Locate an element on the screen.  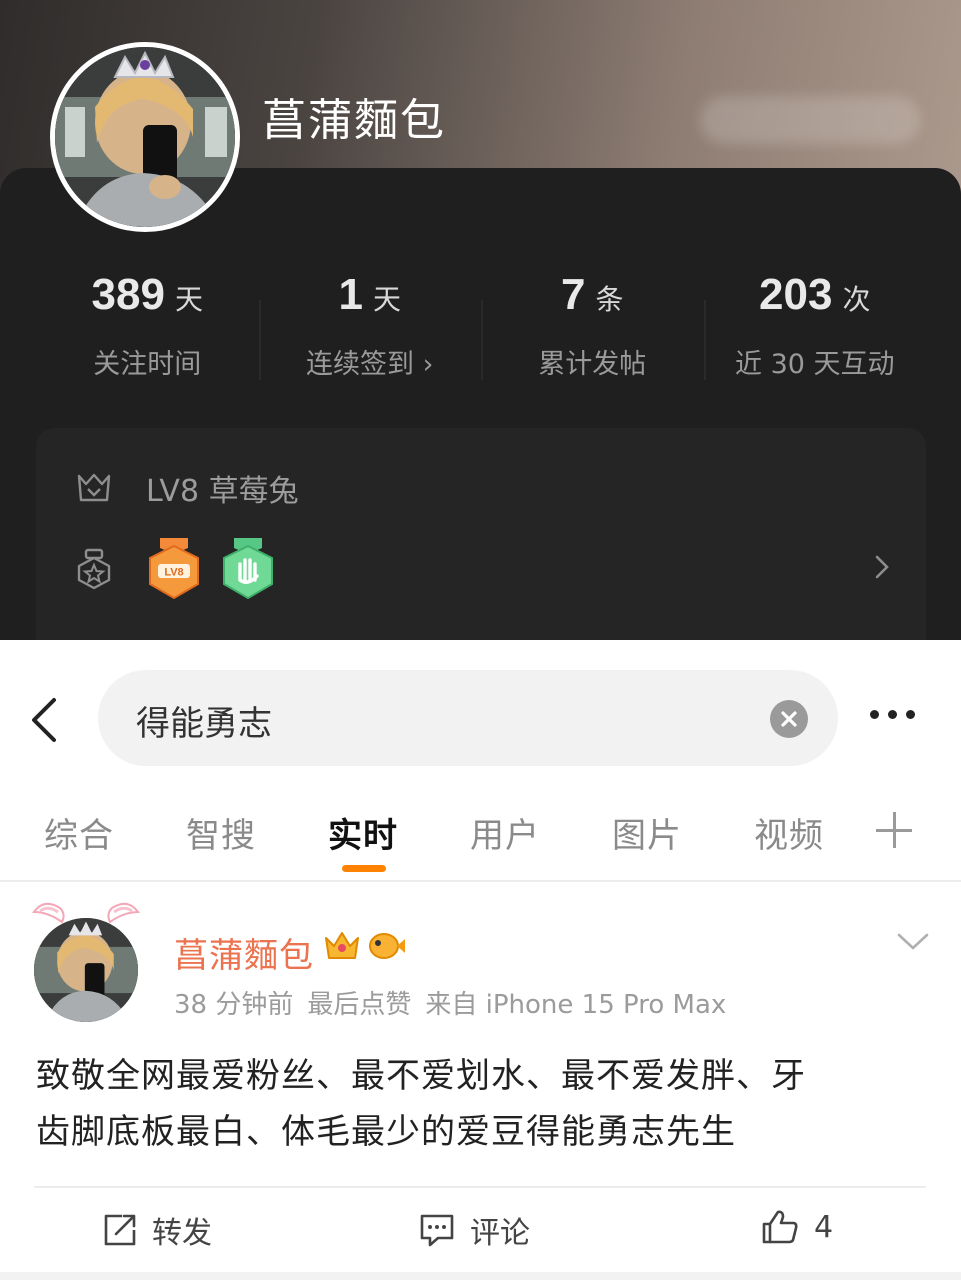
back-arrow-icon is located at coordinates (46, 720).